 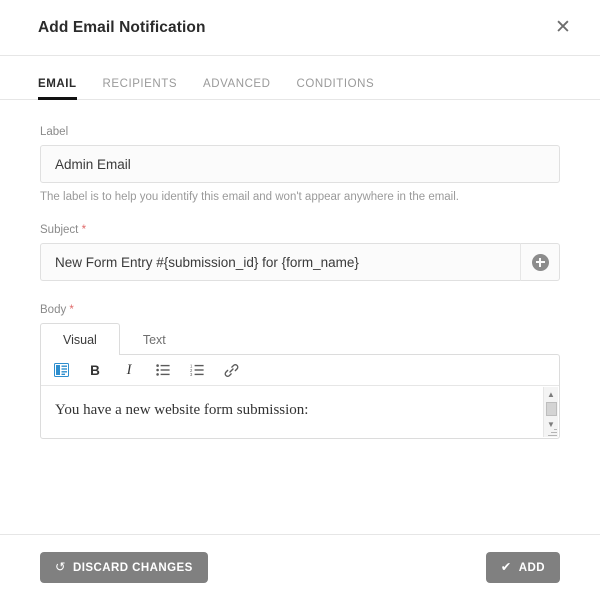 I want to click on subject-field-group: Subject *, so click(x=300, y=252).